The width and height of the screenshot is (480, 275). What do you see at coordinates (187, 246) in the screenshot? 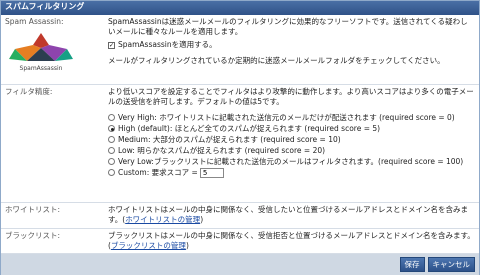
I see `blacklist-close-paren: )` at bounding box center [187, 246].